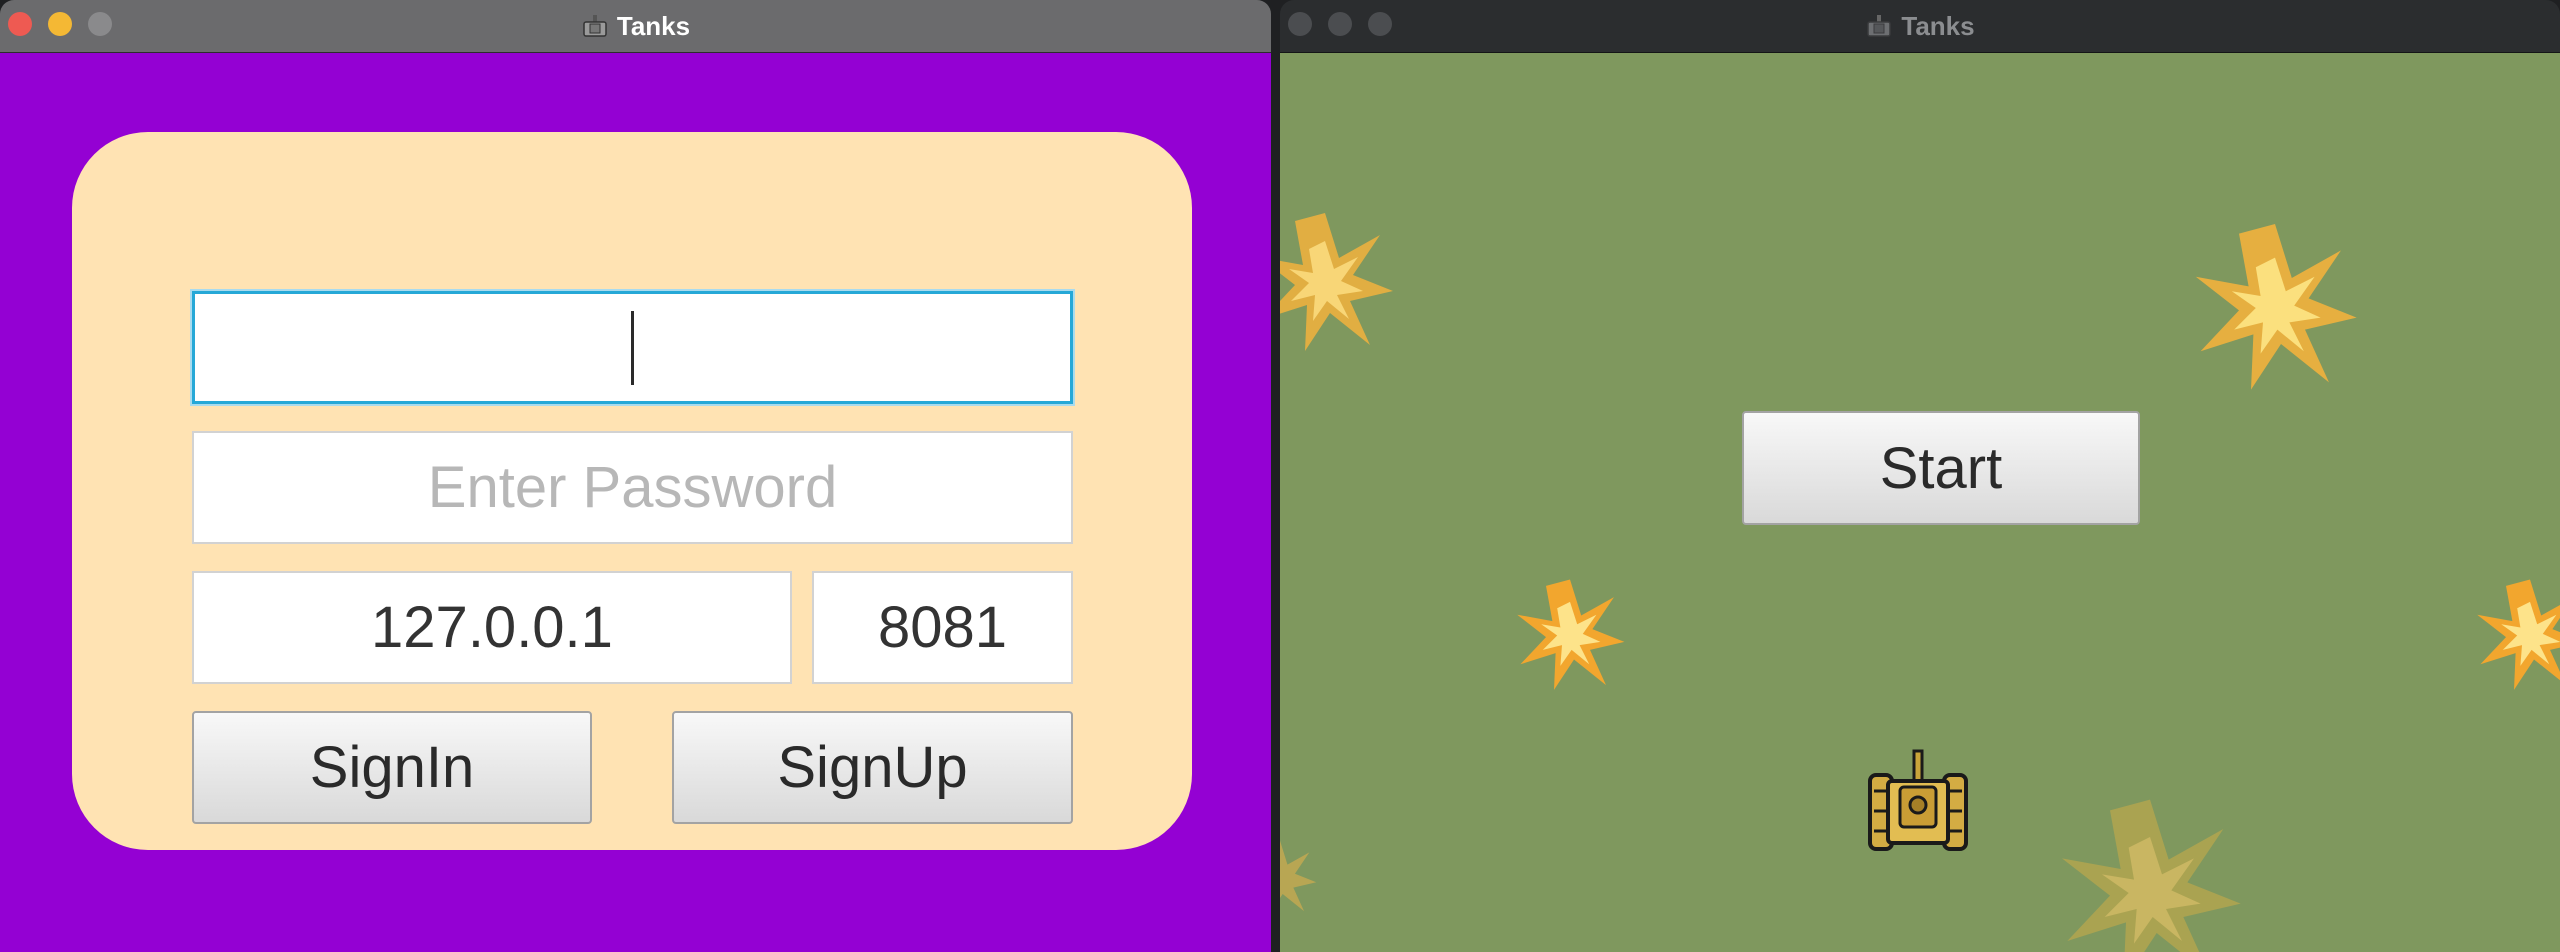 The height and width of the screenshot is (952, 2560). I want to click on password-input: Enter Password, so click(632, 487).